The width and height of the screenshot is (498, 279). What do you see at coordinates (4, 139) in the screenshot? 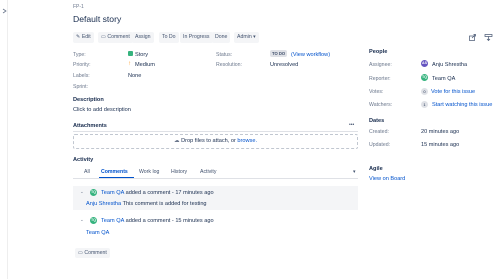
I see `left-rail` at bounding box center [4, 139].